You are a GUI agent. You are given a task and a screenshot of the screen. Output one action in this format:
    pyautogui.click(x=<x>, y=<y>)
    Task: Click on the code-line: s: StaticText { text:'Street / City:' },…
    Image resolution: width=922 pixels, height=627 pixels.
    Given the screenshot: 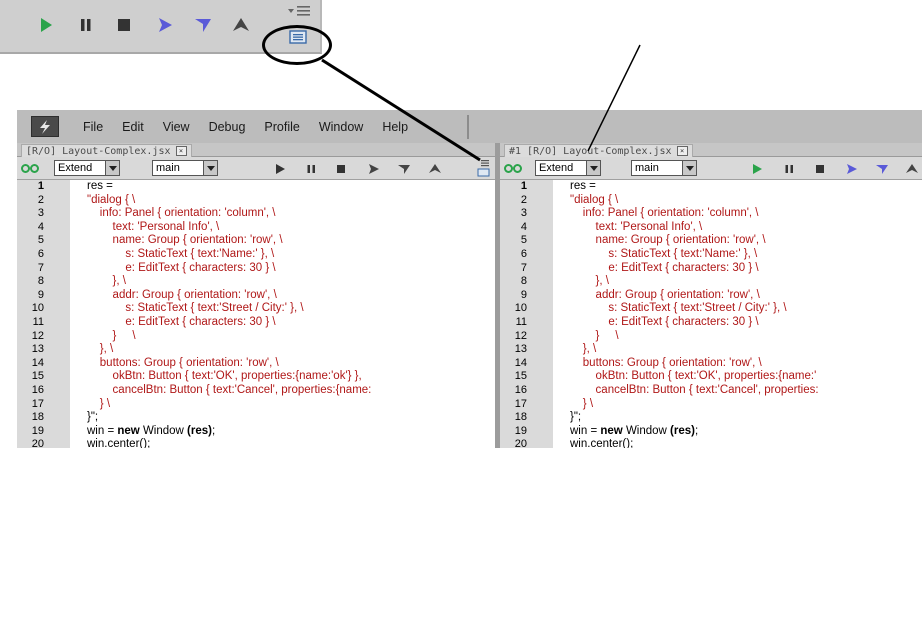 What is the action you would take?
    pyautogui.click(x=678, y=308)
    